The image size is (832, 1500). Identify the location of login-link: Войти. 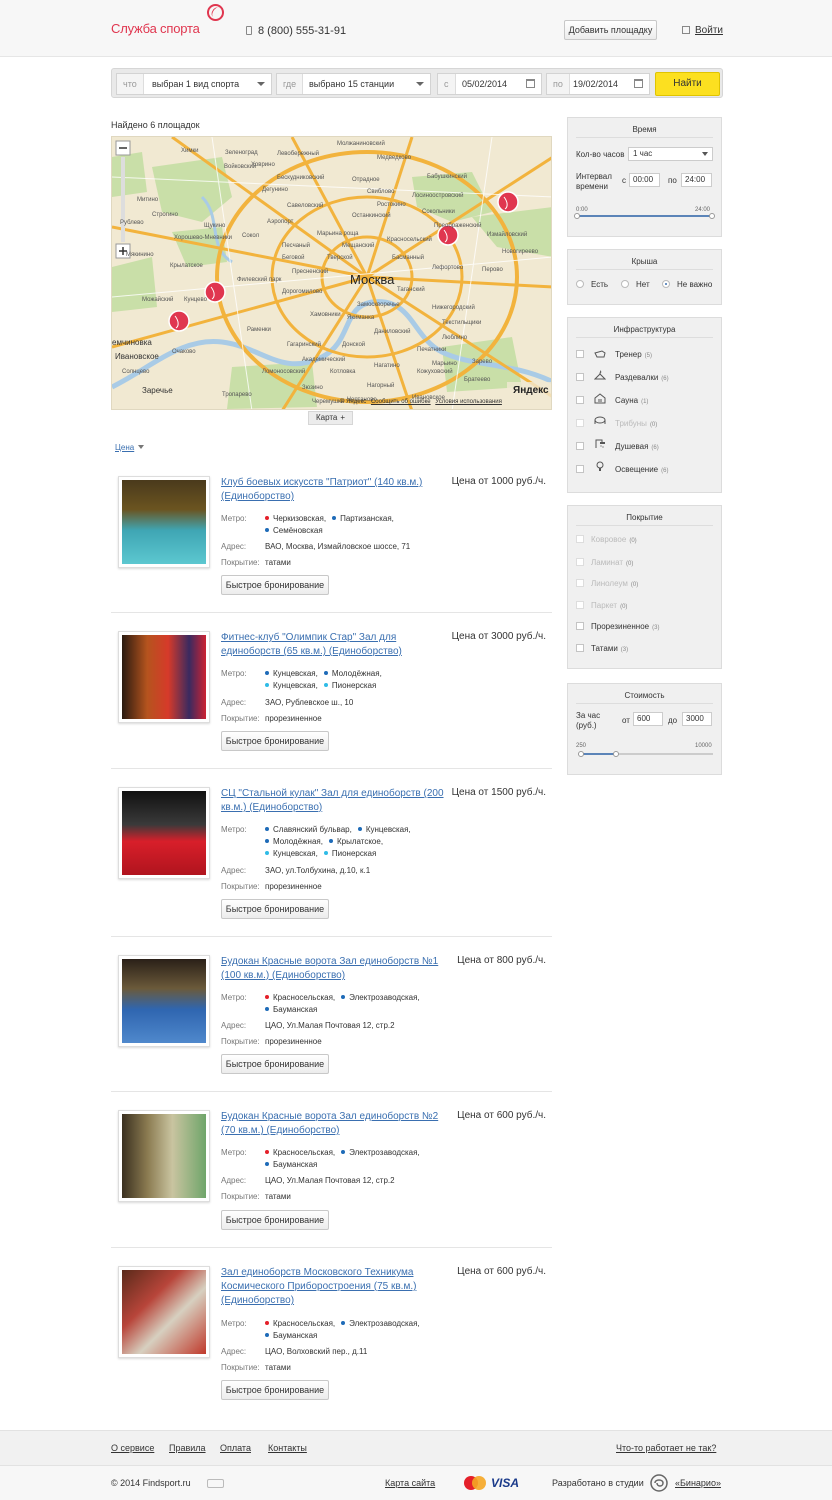
(702, 30).